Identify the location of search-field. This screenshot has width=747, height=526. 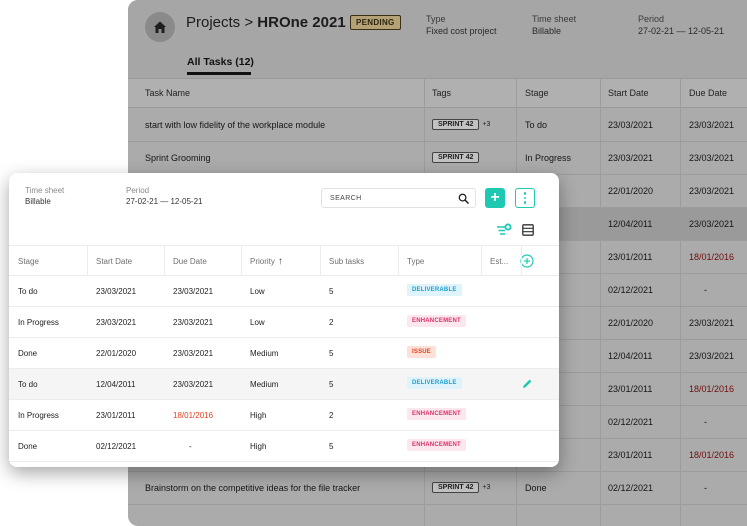
(398, 198).